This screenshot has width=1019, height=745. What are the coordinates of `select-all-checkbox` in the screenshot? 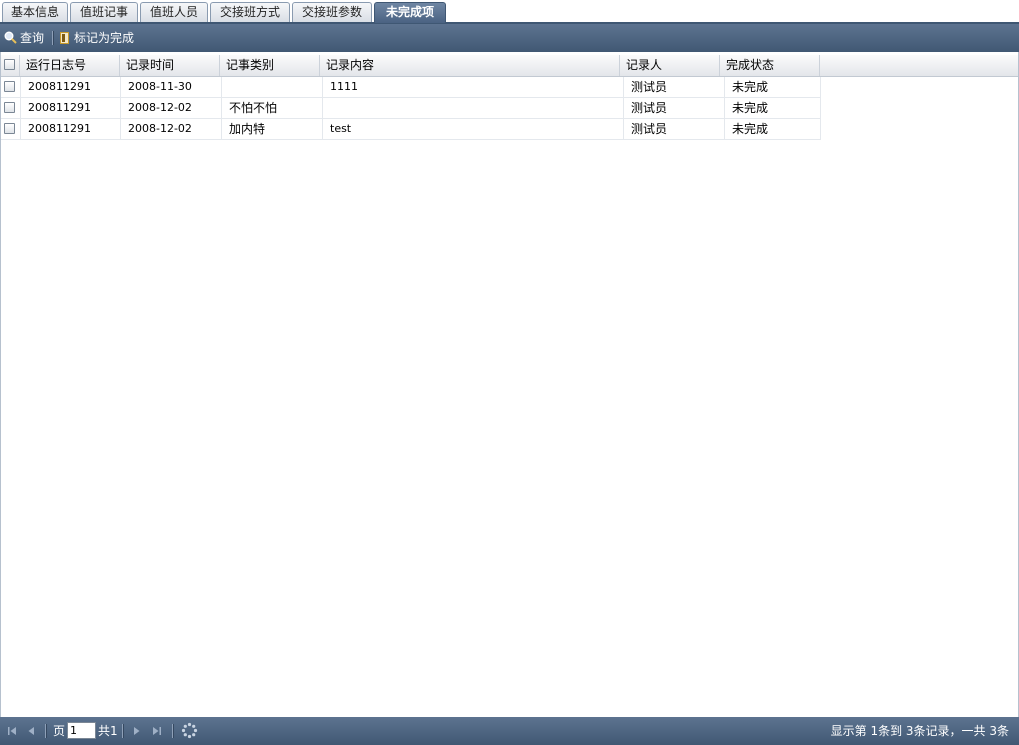 It's located at (9, 64).